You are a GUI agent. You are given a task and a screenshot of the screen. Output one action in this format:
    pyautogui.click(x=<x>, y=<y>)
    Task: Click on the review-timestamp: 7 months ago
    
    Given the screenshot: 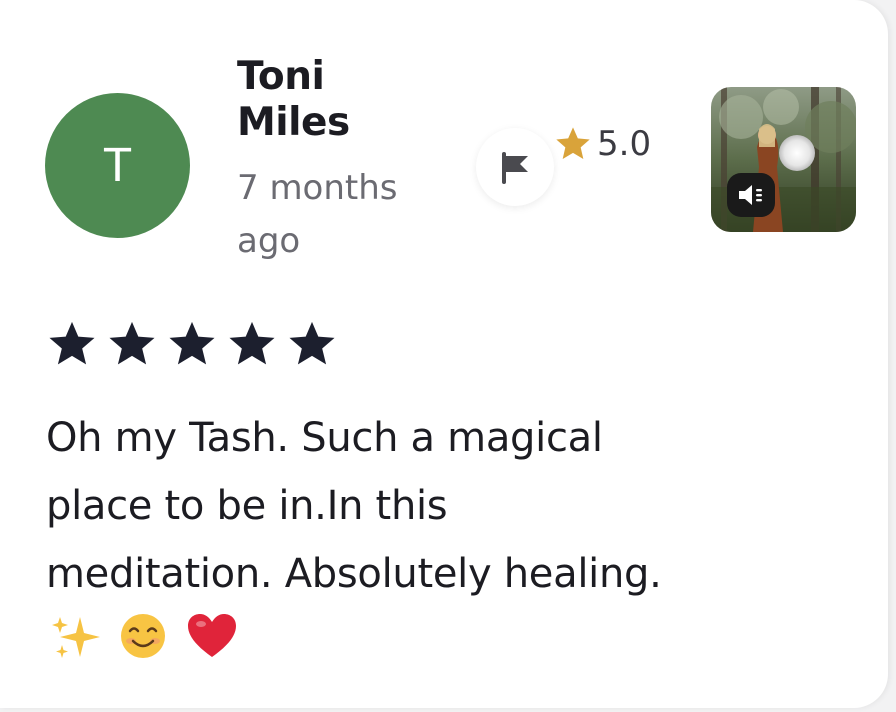 What is the action you would take?
    pyautogui.click(x=317, y=214)
    